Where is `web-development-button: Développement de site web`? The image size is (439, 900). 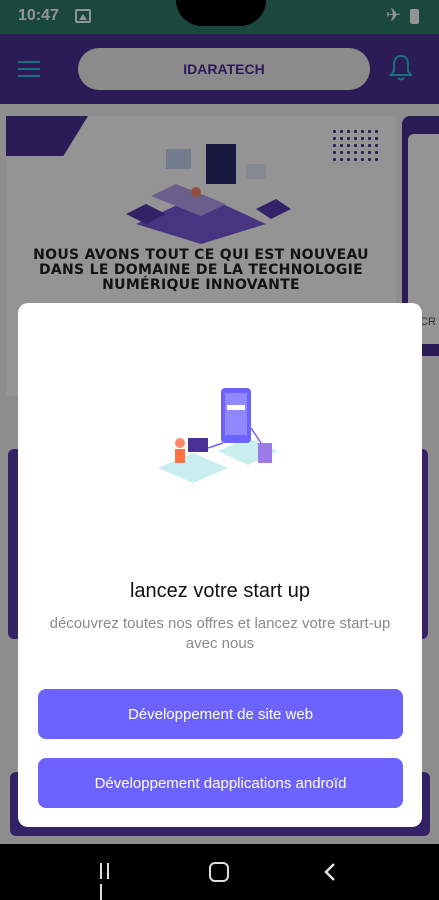 web-development-button: Développement de site web is located at coordinates (220, 714).